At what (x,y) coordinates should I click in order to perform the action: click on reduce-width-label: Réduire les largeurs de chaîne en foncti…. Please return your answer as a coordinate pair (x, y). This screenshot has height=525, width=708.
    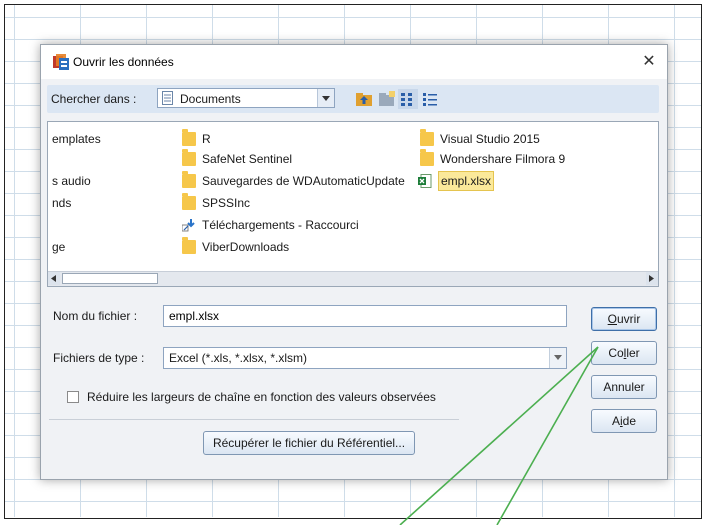
    Looking at the image, I should click on (261, 397).